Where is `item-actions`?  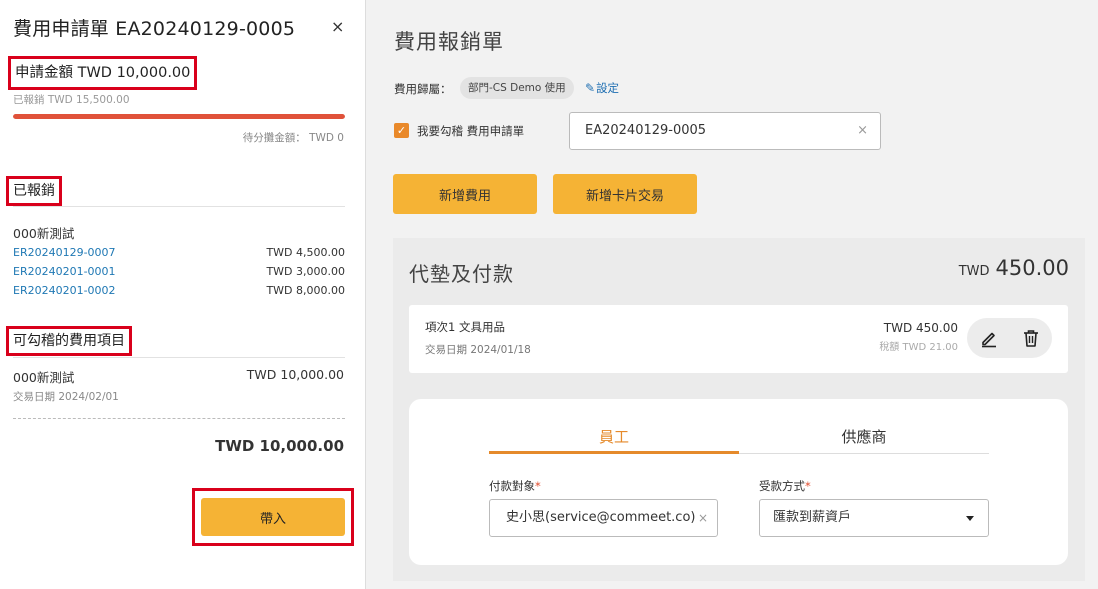 item-actions is located at coordinates (1009, 338).